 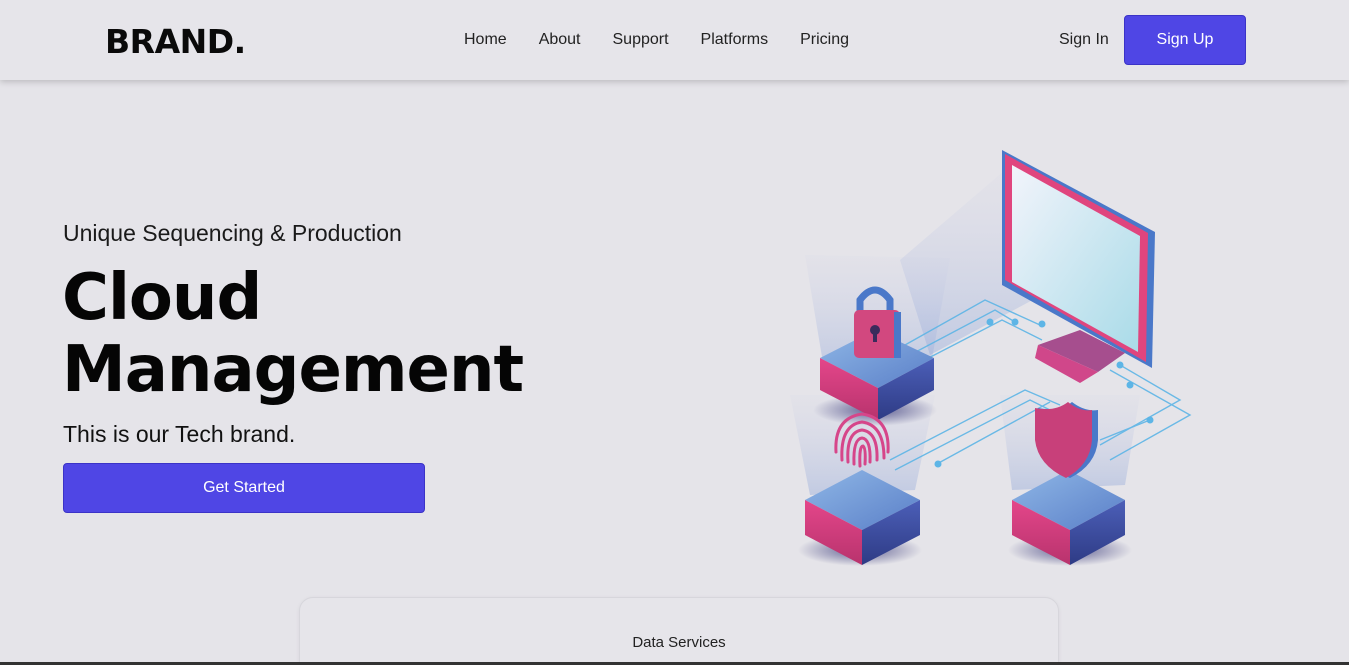 I want to click on brand-logo: BRAND., so click(x=175, y=42).